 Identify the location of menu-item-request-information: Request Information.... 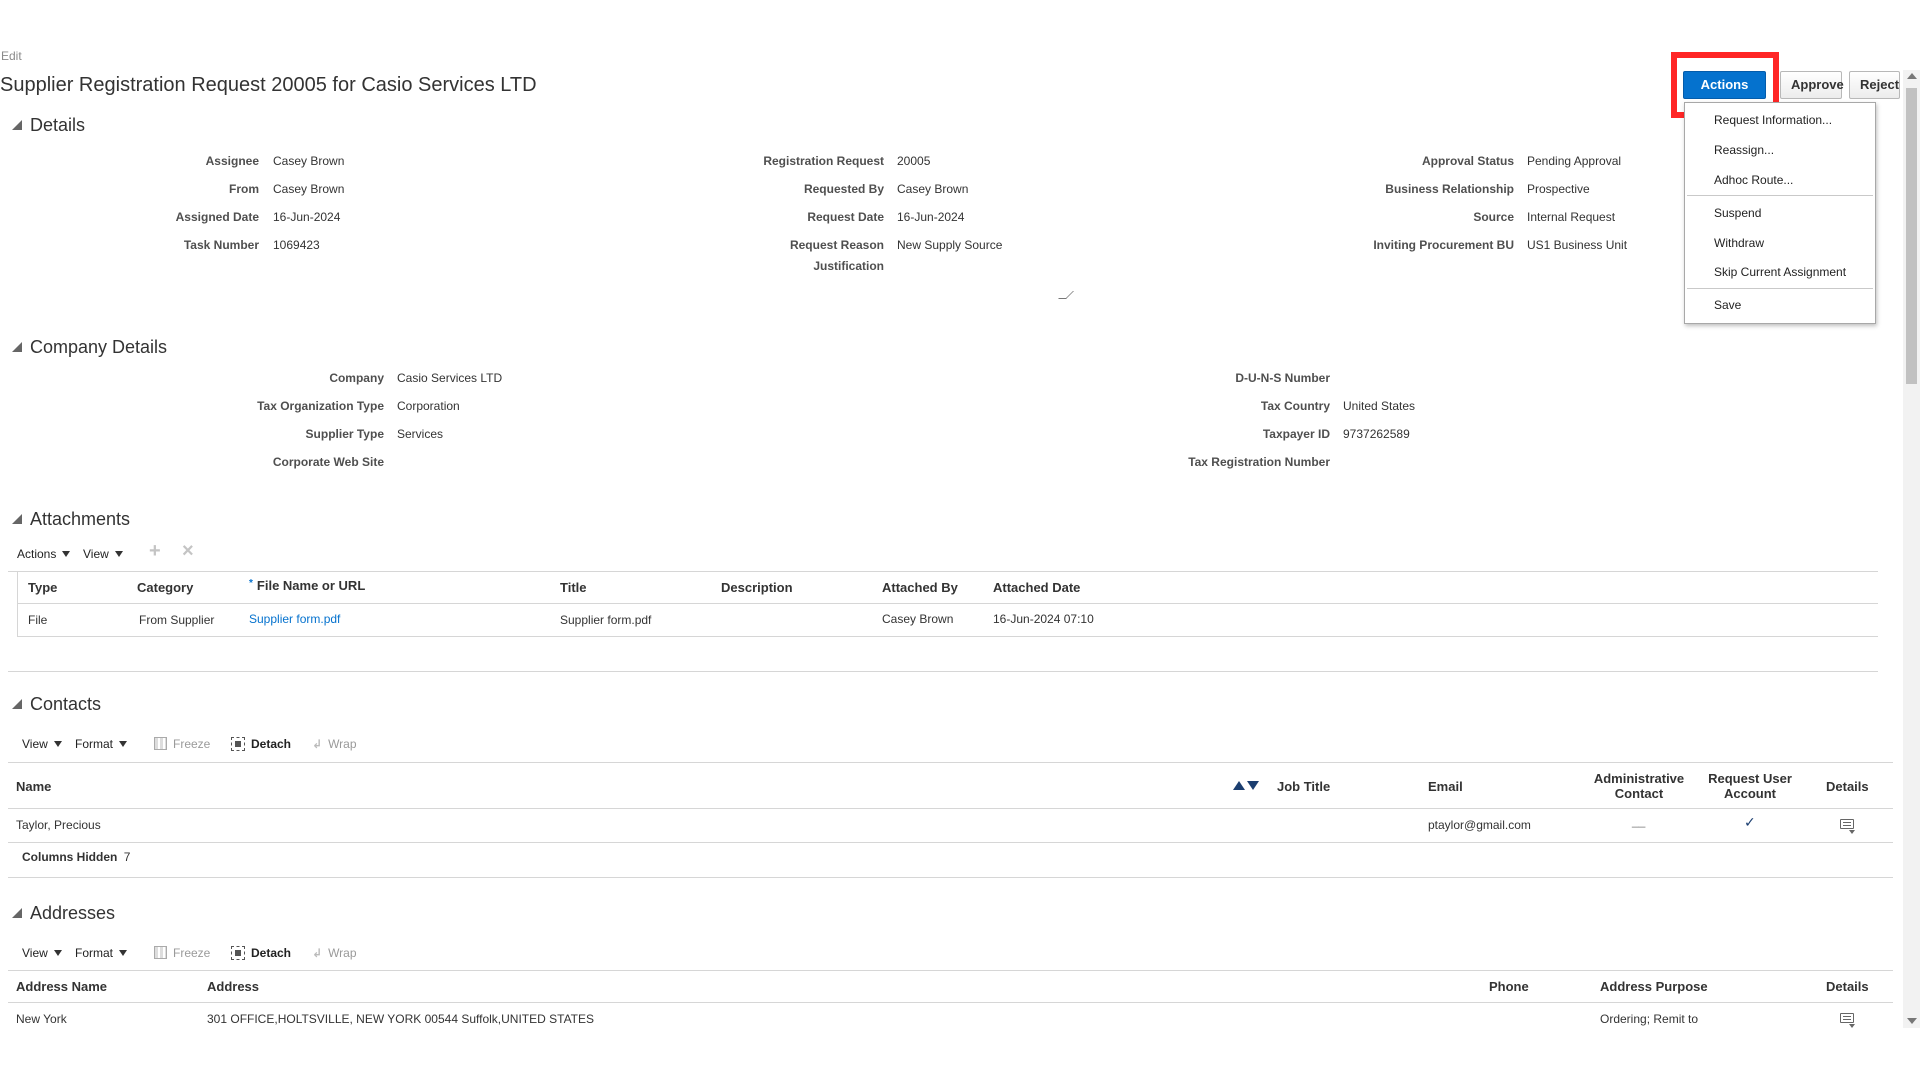
(1773, 120).